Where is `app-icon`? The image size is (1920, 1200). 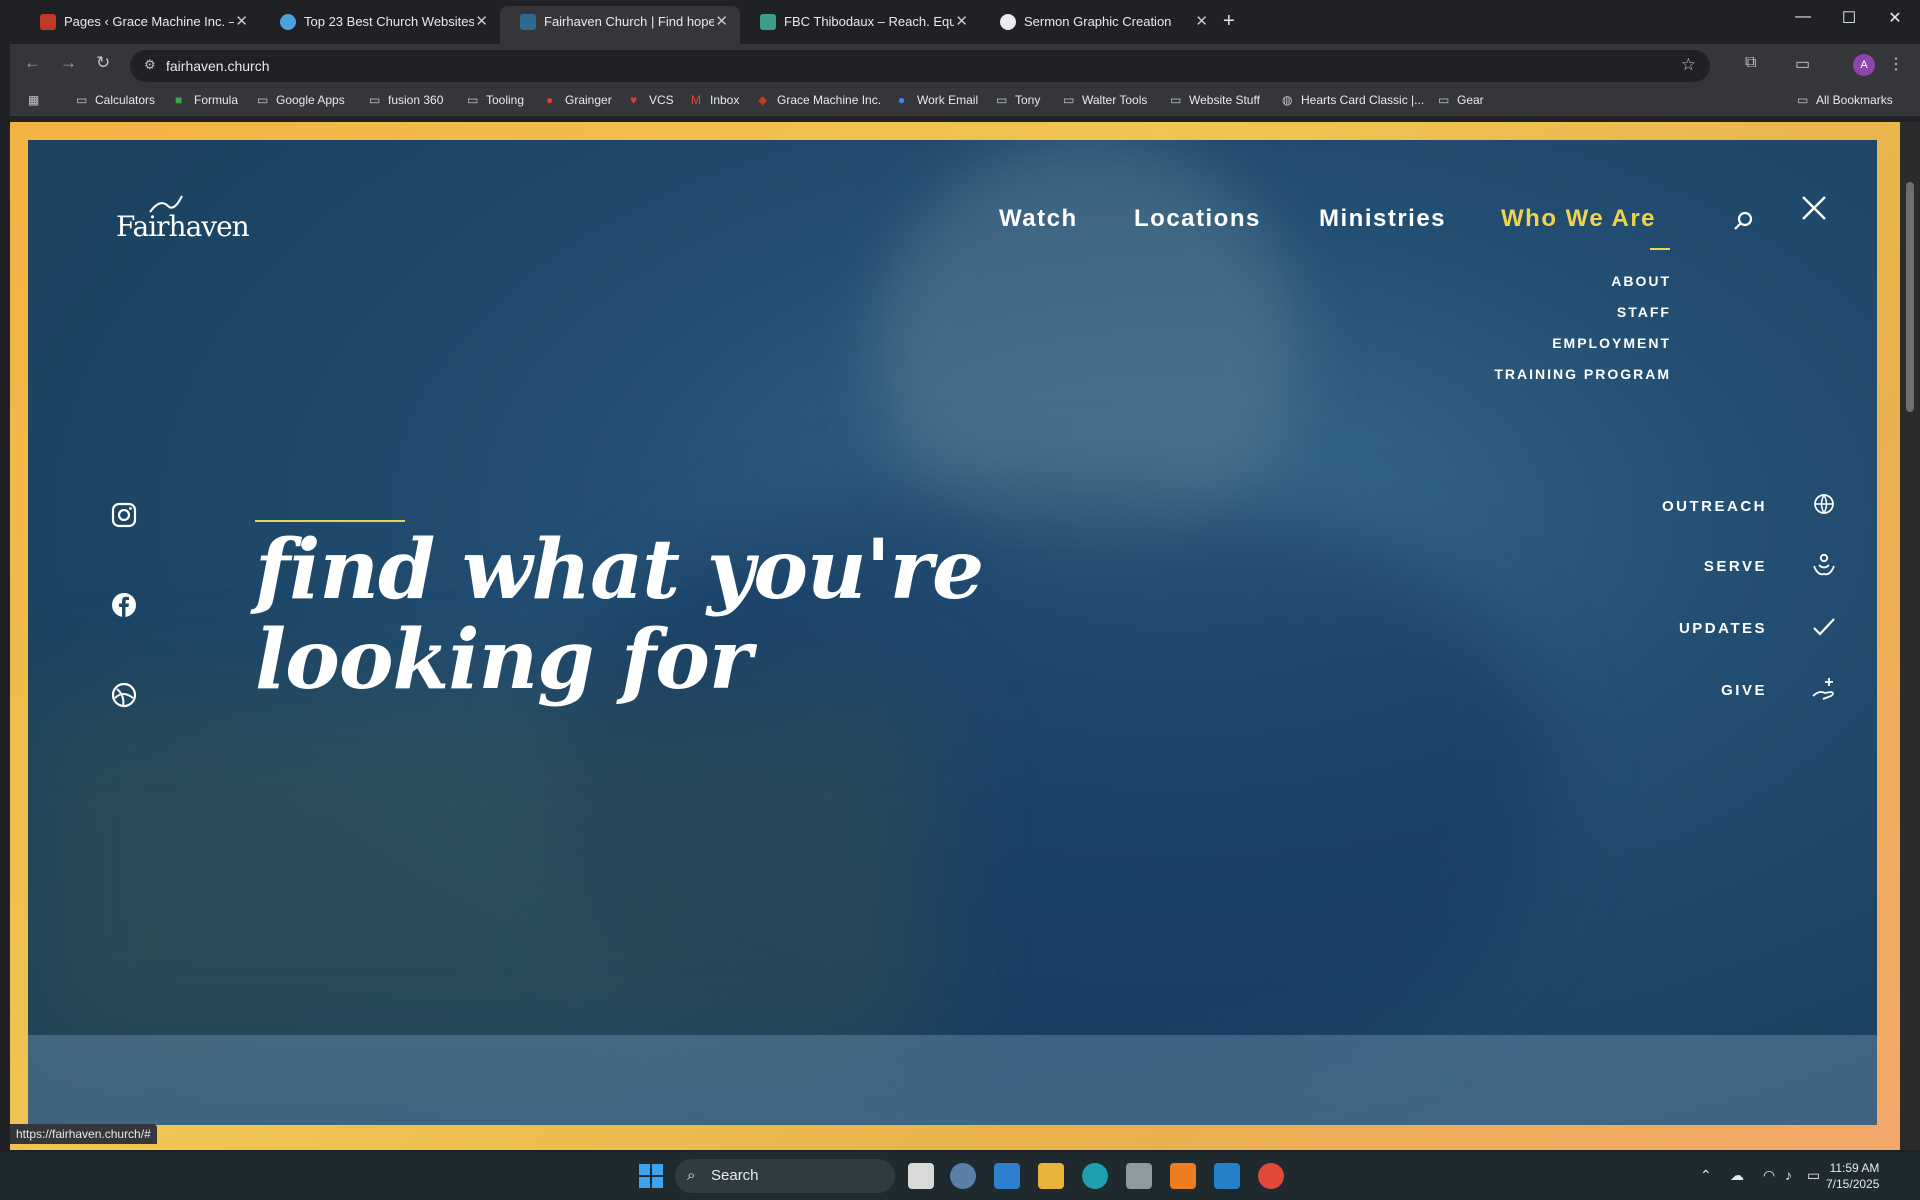 app-icon is located at coordinates (1139, 1176).